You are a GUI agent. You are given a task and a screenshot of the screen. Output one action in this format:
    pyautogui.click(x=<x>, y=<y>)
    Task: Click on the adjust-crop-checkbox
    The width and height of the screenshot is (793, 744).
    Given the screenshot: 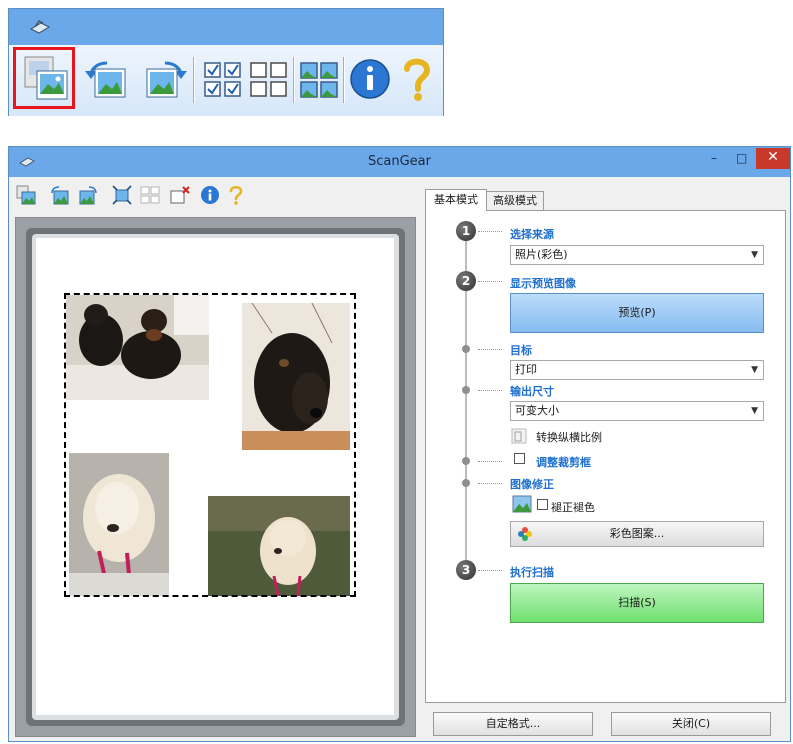 What is the action you would take?
    pyautogui.click(x=519, y=458)
    